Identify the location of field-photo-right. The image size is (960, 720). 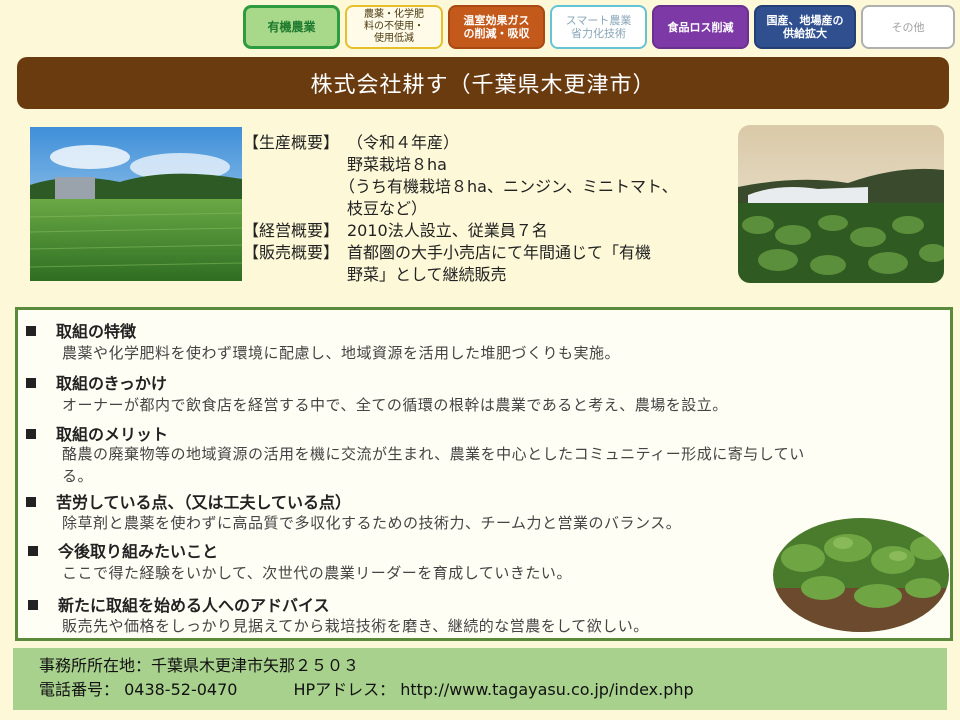
(841, 204).